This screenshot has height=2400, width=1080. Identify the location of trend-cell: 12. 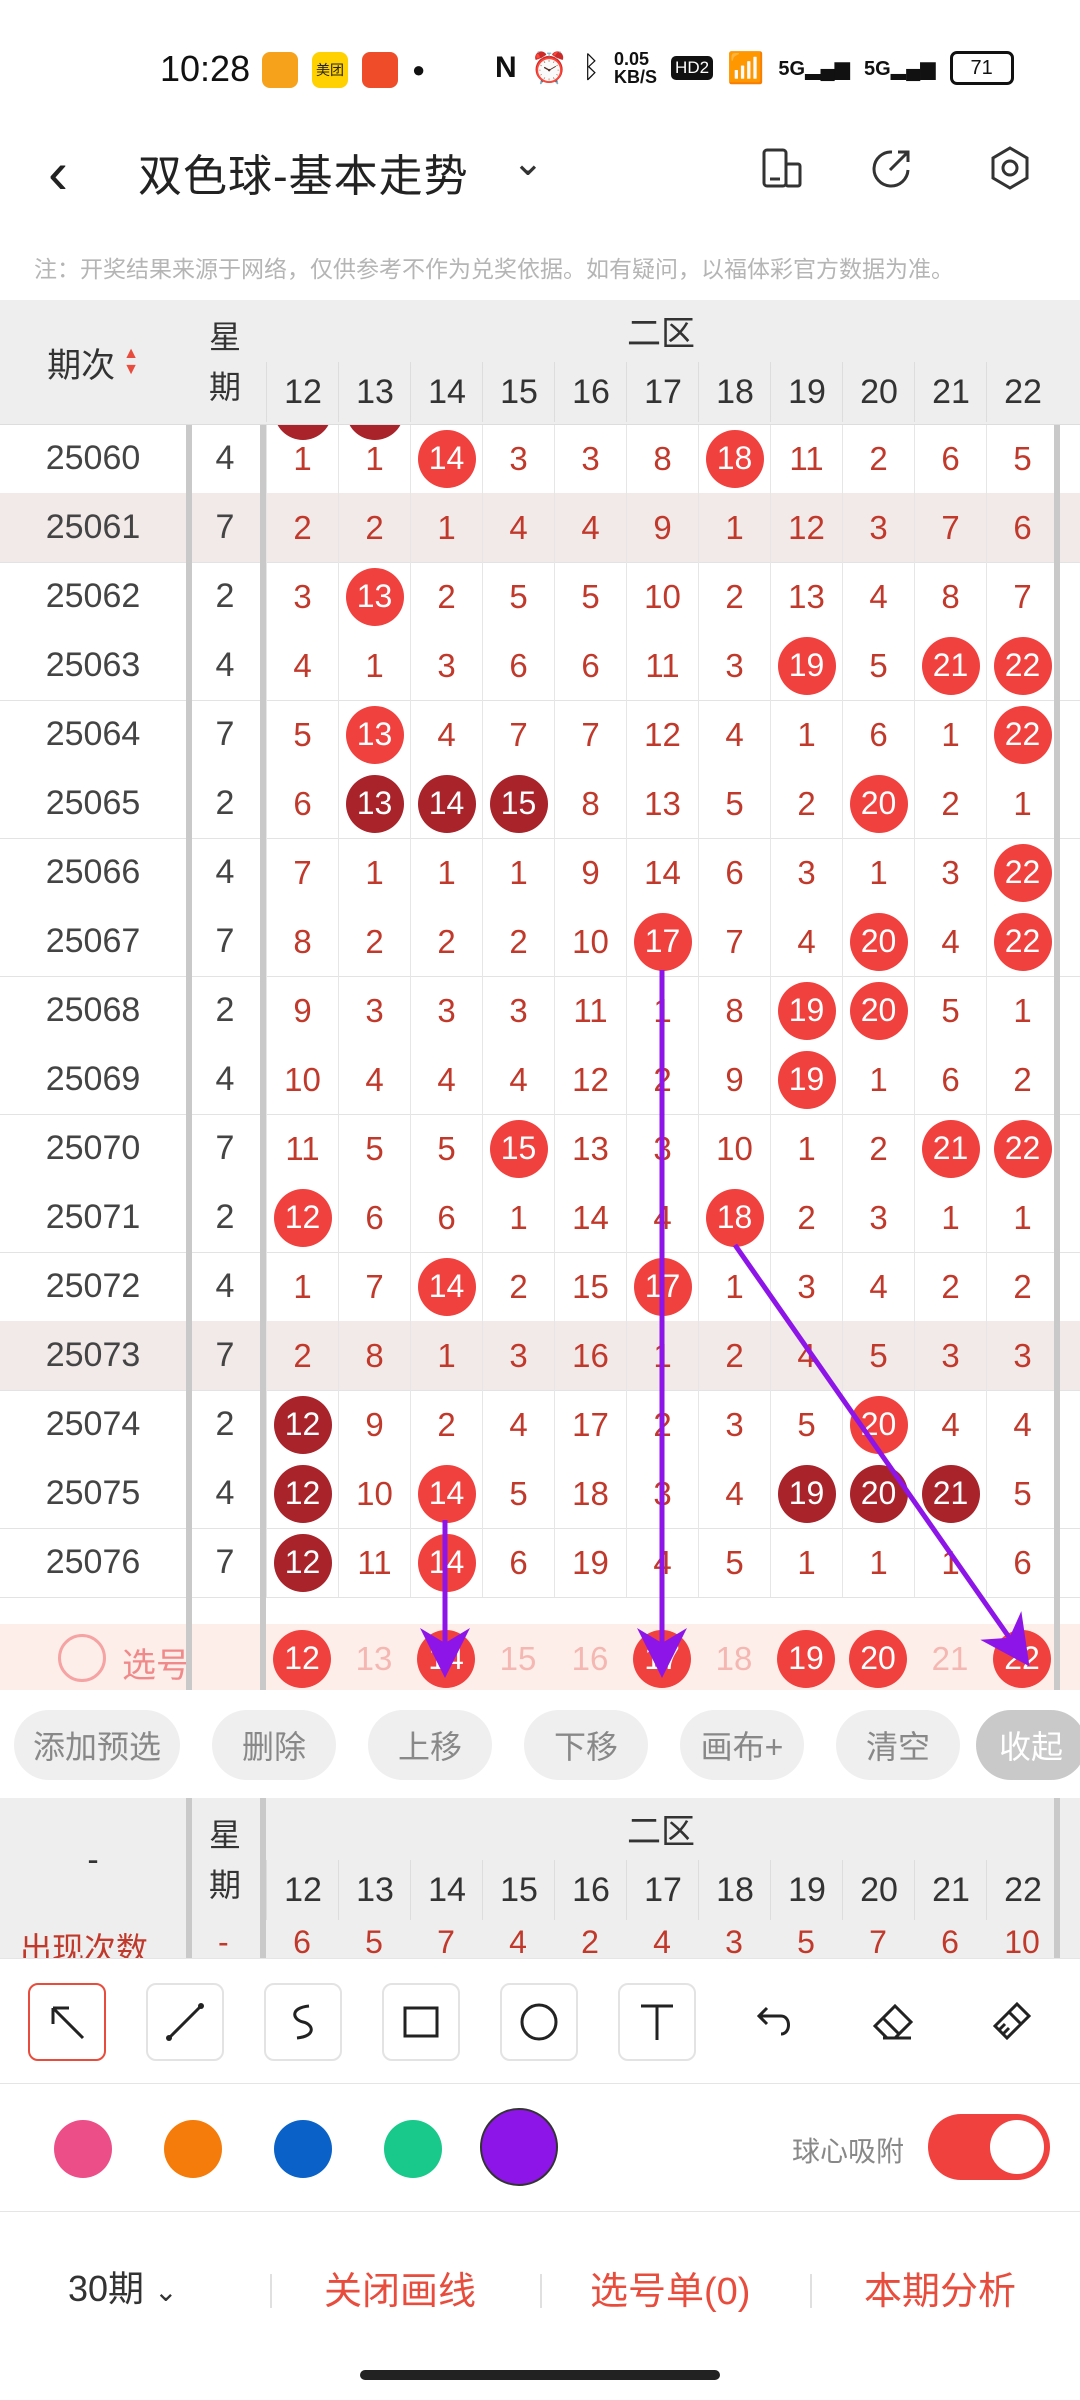
(302, 1424).